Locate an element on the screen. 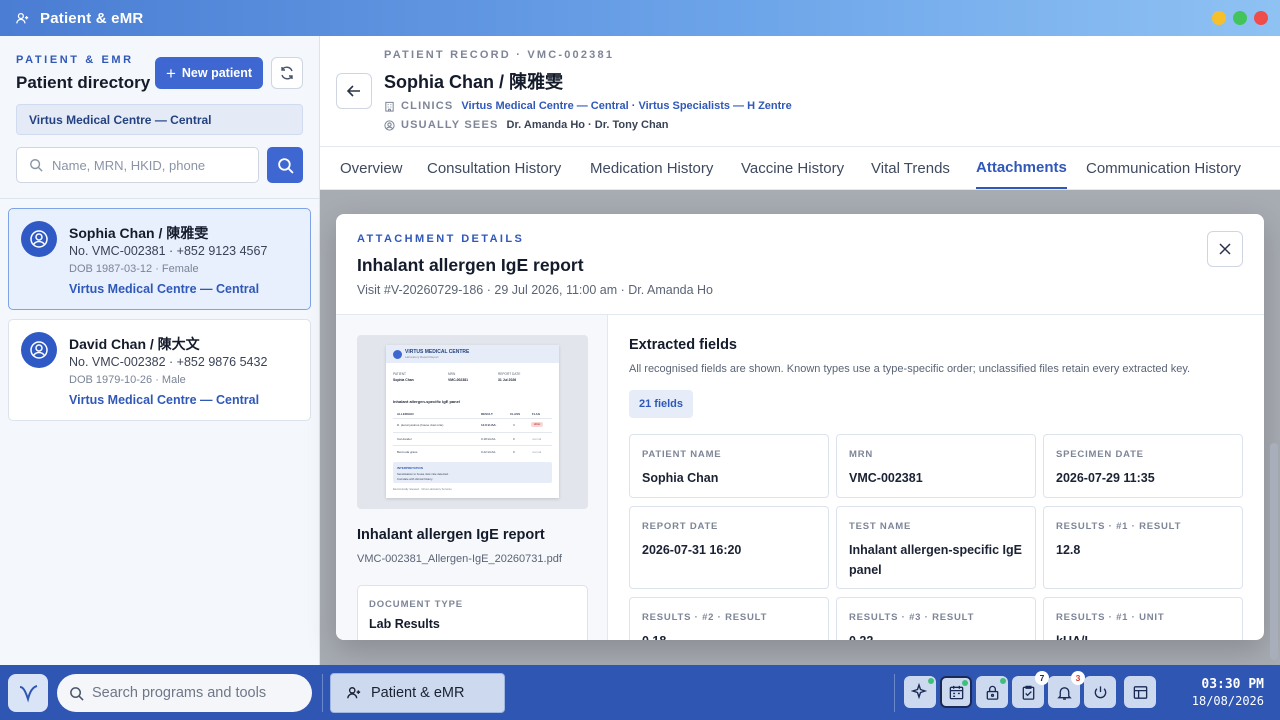 Image resolution: width=1280 pixels, height=720 pixels. doc-flag-badge: HIGH is located at coordinates (537, 424).